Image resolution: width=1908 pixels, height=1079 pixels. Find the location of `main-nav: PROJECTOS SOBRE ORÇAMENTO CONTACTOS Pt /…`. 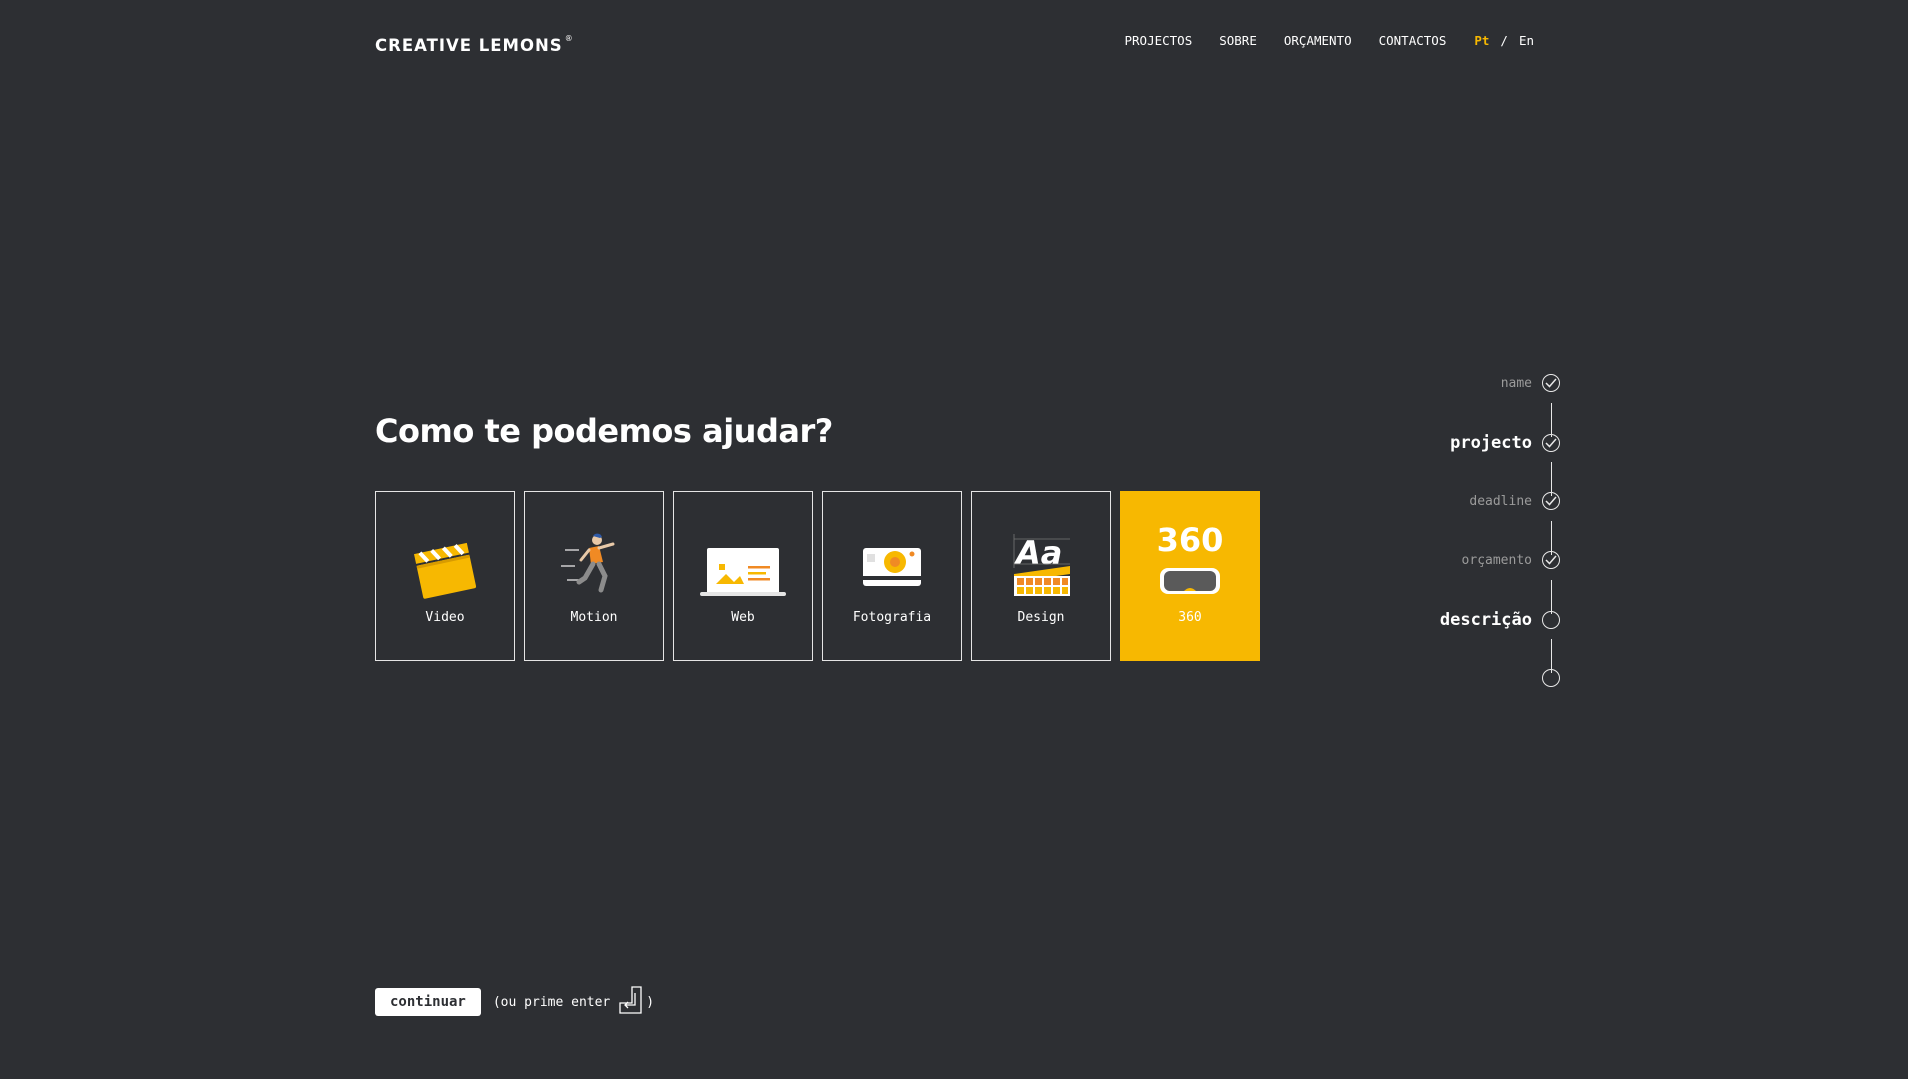

main-nav: PROJECTOS SOBRE ORÇAMENTO CONTACTOS Pt /… is located at coordinates (1316, 40).